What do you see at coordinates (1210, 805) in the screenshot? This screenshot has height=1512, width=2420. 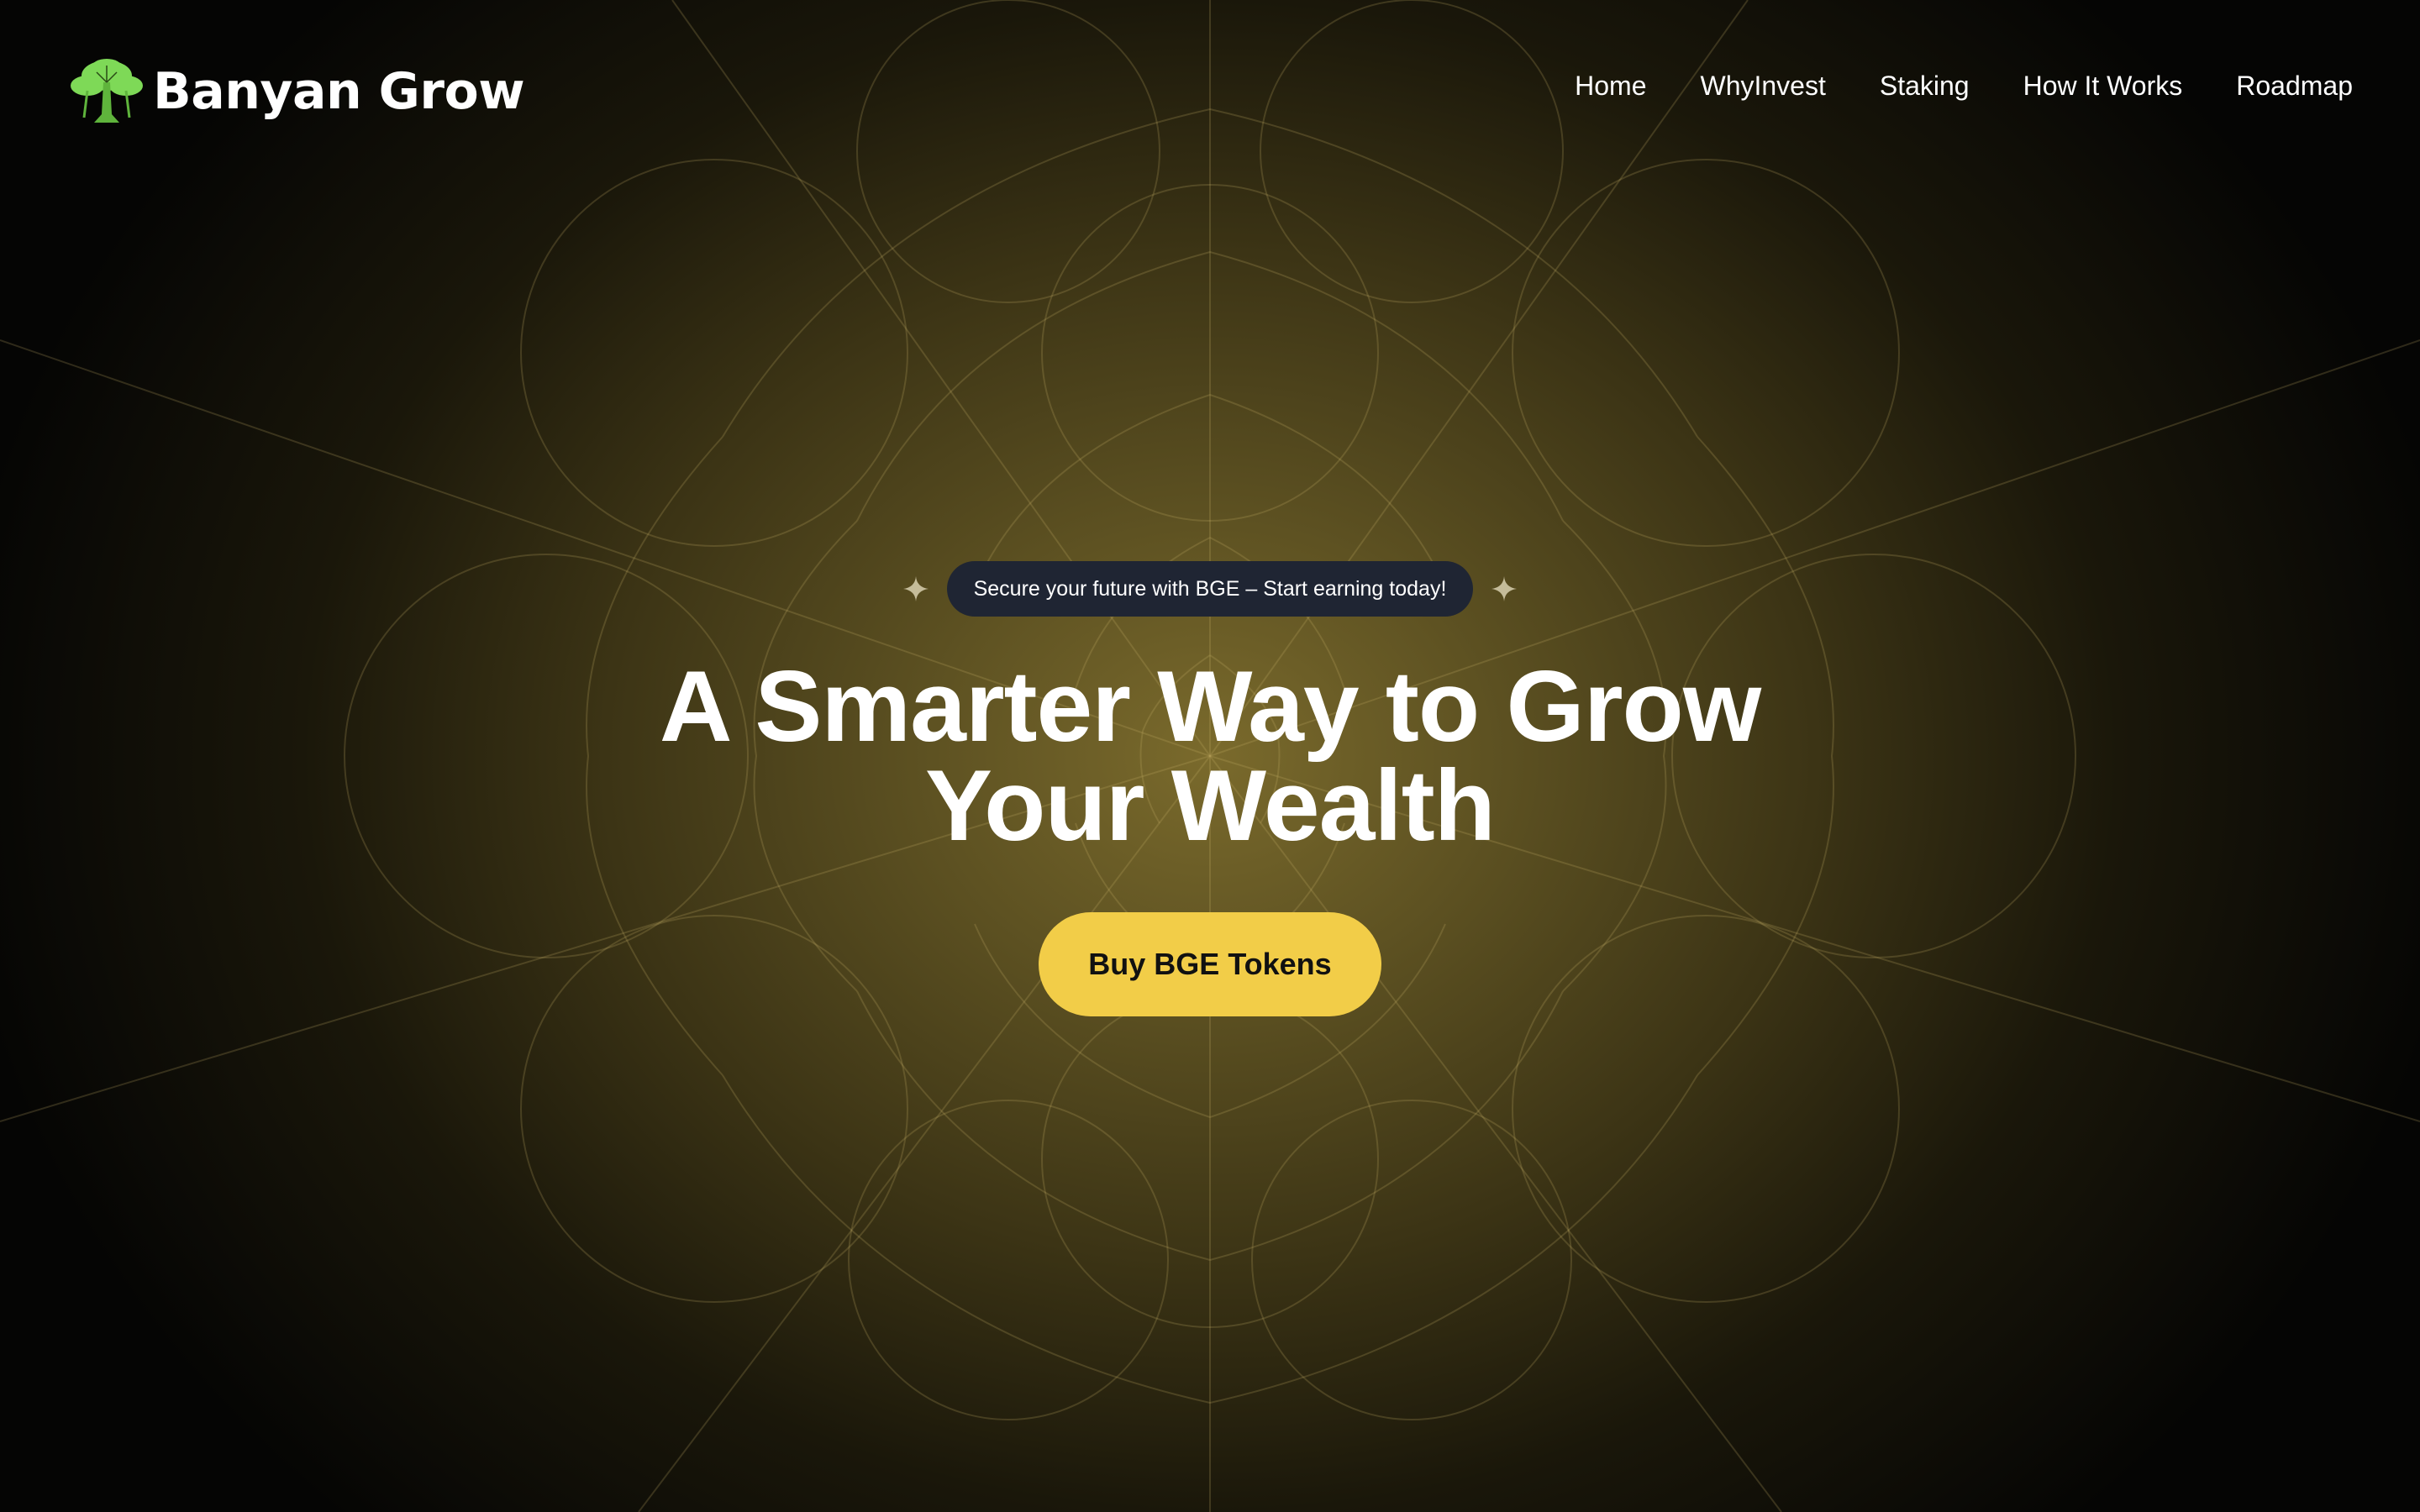 I see `headline-line-2: Your Wealth` at bounding box center [1210, 805].